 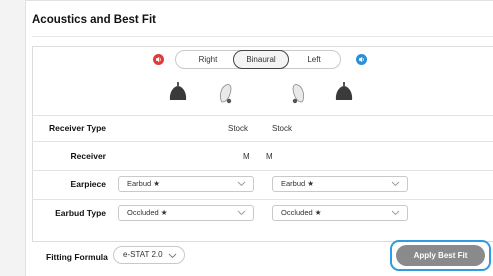 I want to click on earbud-type-left-value: Occluded ★, so click(x=301, y=212).